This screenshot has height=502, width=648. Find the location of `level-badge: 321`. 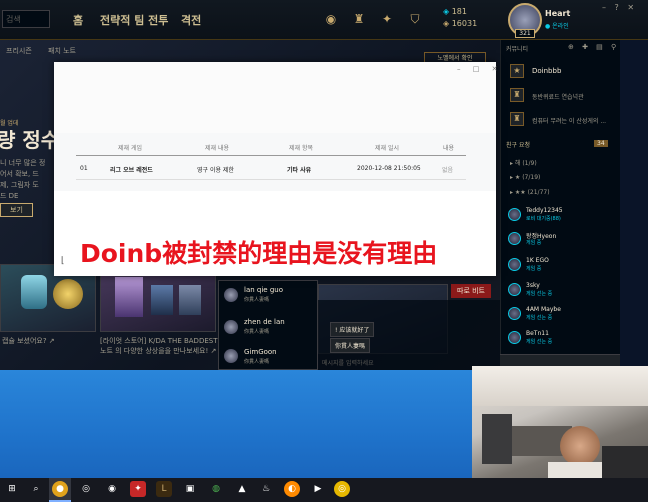

level-badge: 321 is located at coordinates (525, 33).